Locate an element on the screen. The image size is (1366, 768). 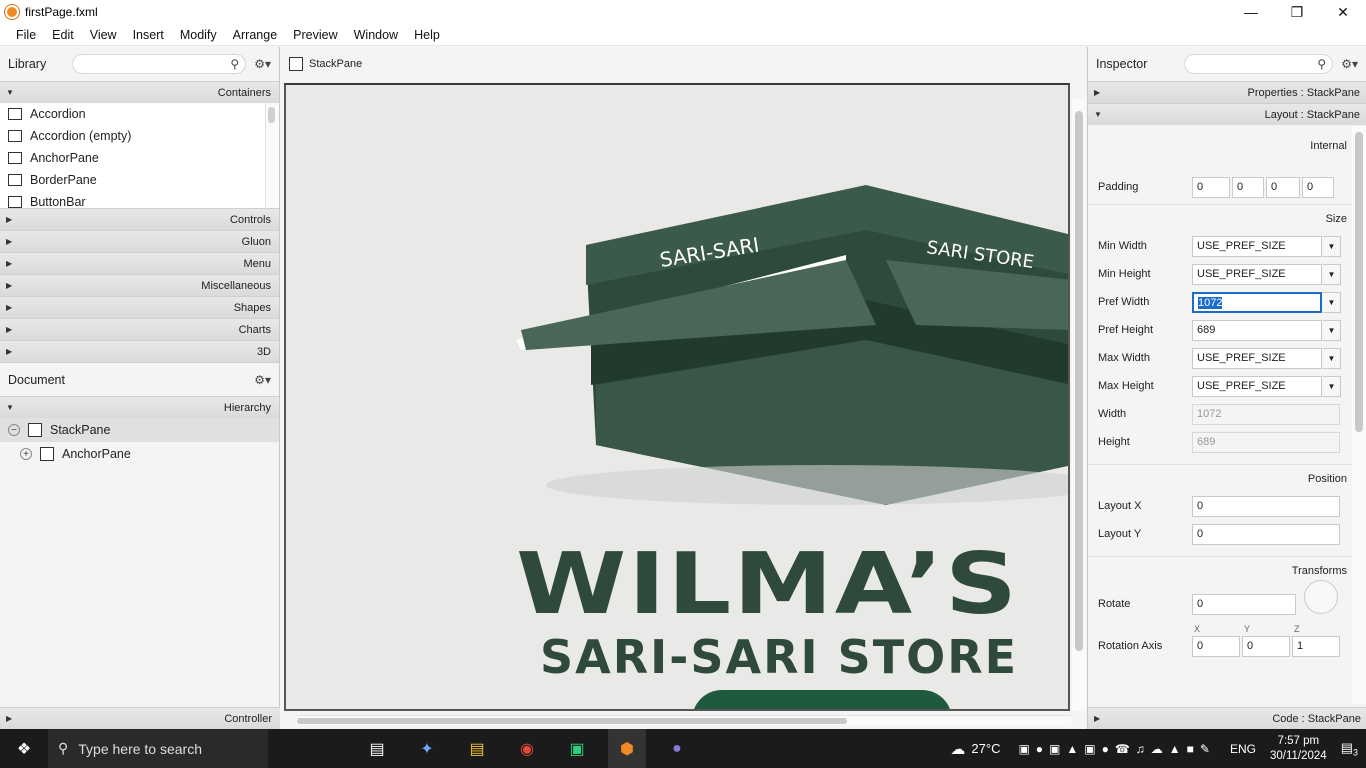
list-item-buttonbar: ButtonBar is located at coordinates (139, 199).